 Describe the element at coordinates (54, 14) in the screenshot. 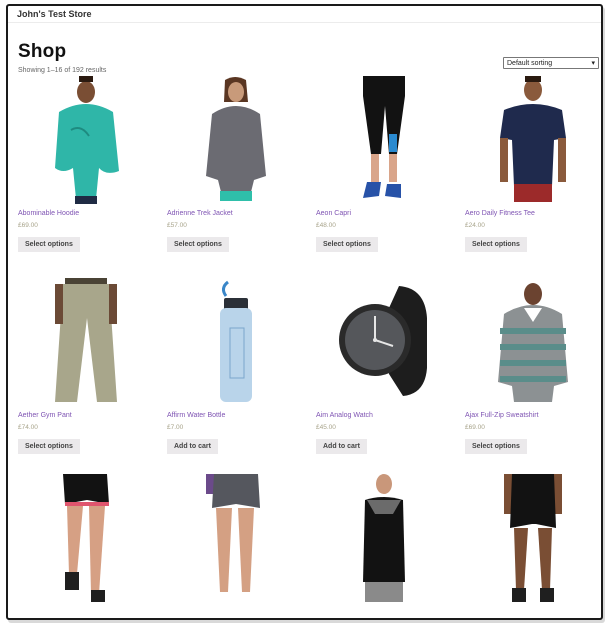

I see `store-name: John's Test Store` at that location.